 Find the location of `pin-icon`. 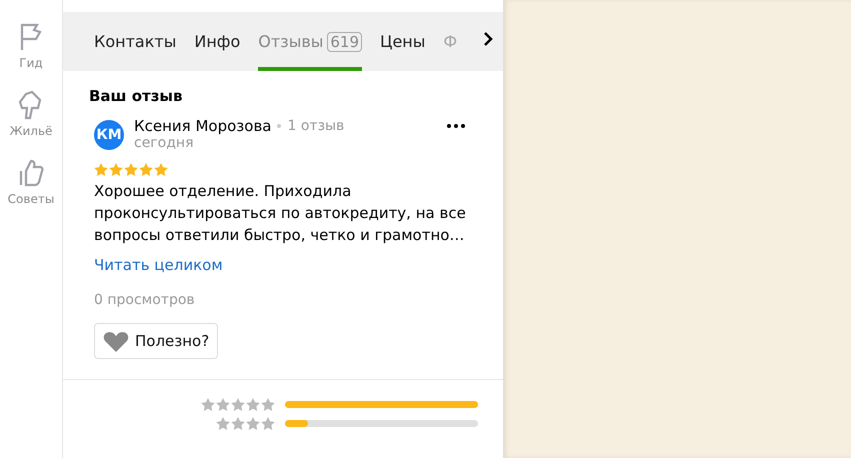

pin-icon is located at coordinates (31, 105).